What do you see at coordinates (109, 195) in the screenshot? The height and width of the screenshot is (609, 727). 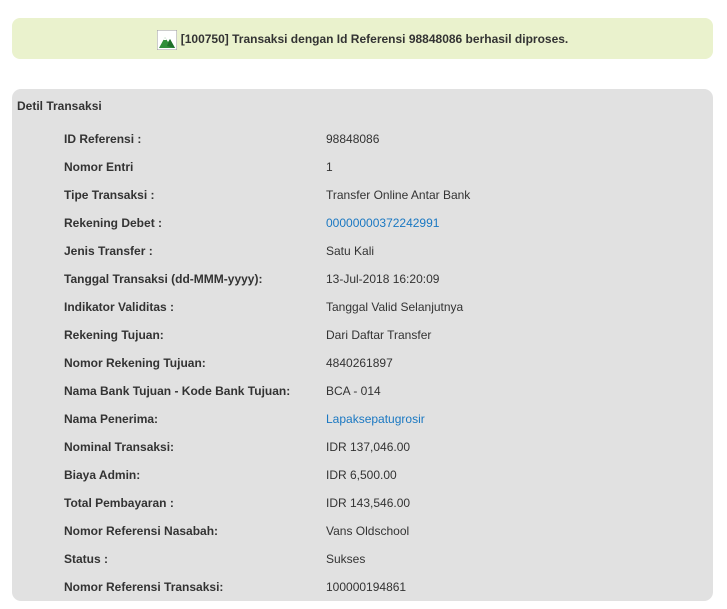 I see `detail-label: Tipe Transaksi :` at bounding box center [109, 195].